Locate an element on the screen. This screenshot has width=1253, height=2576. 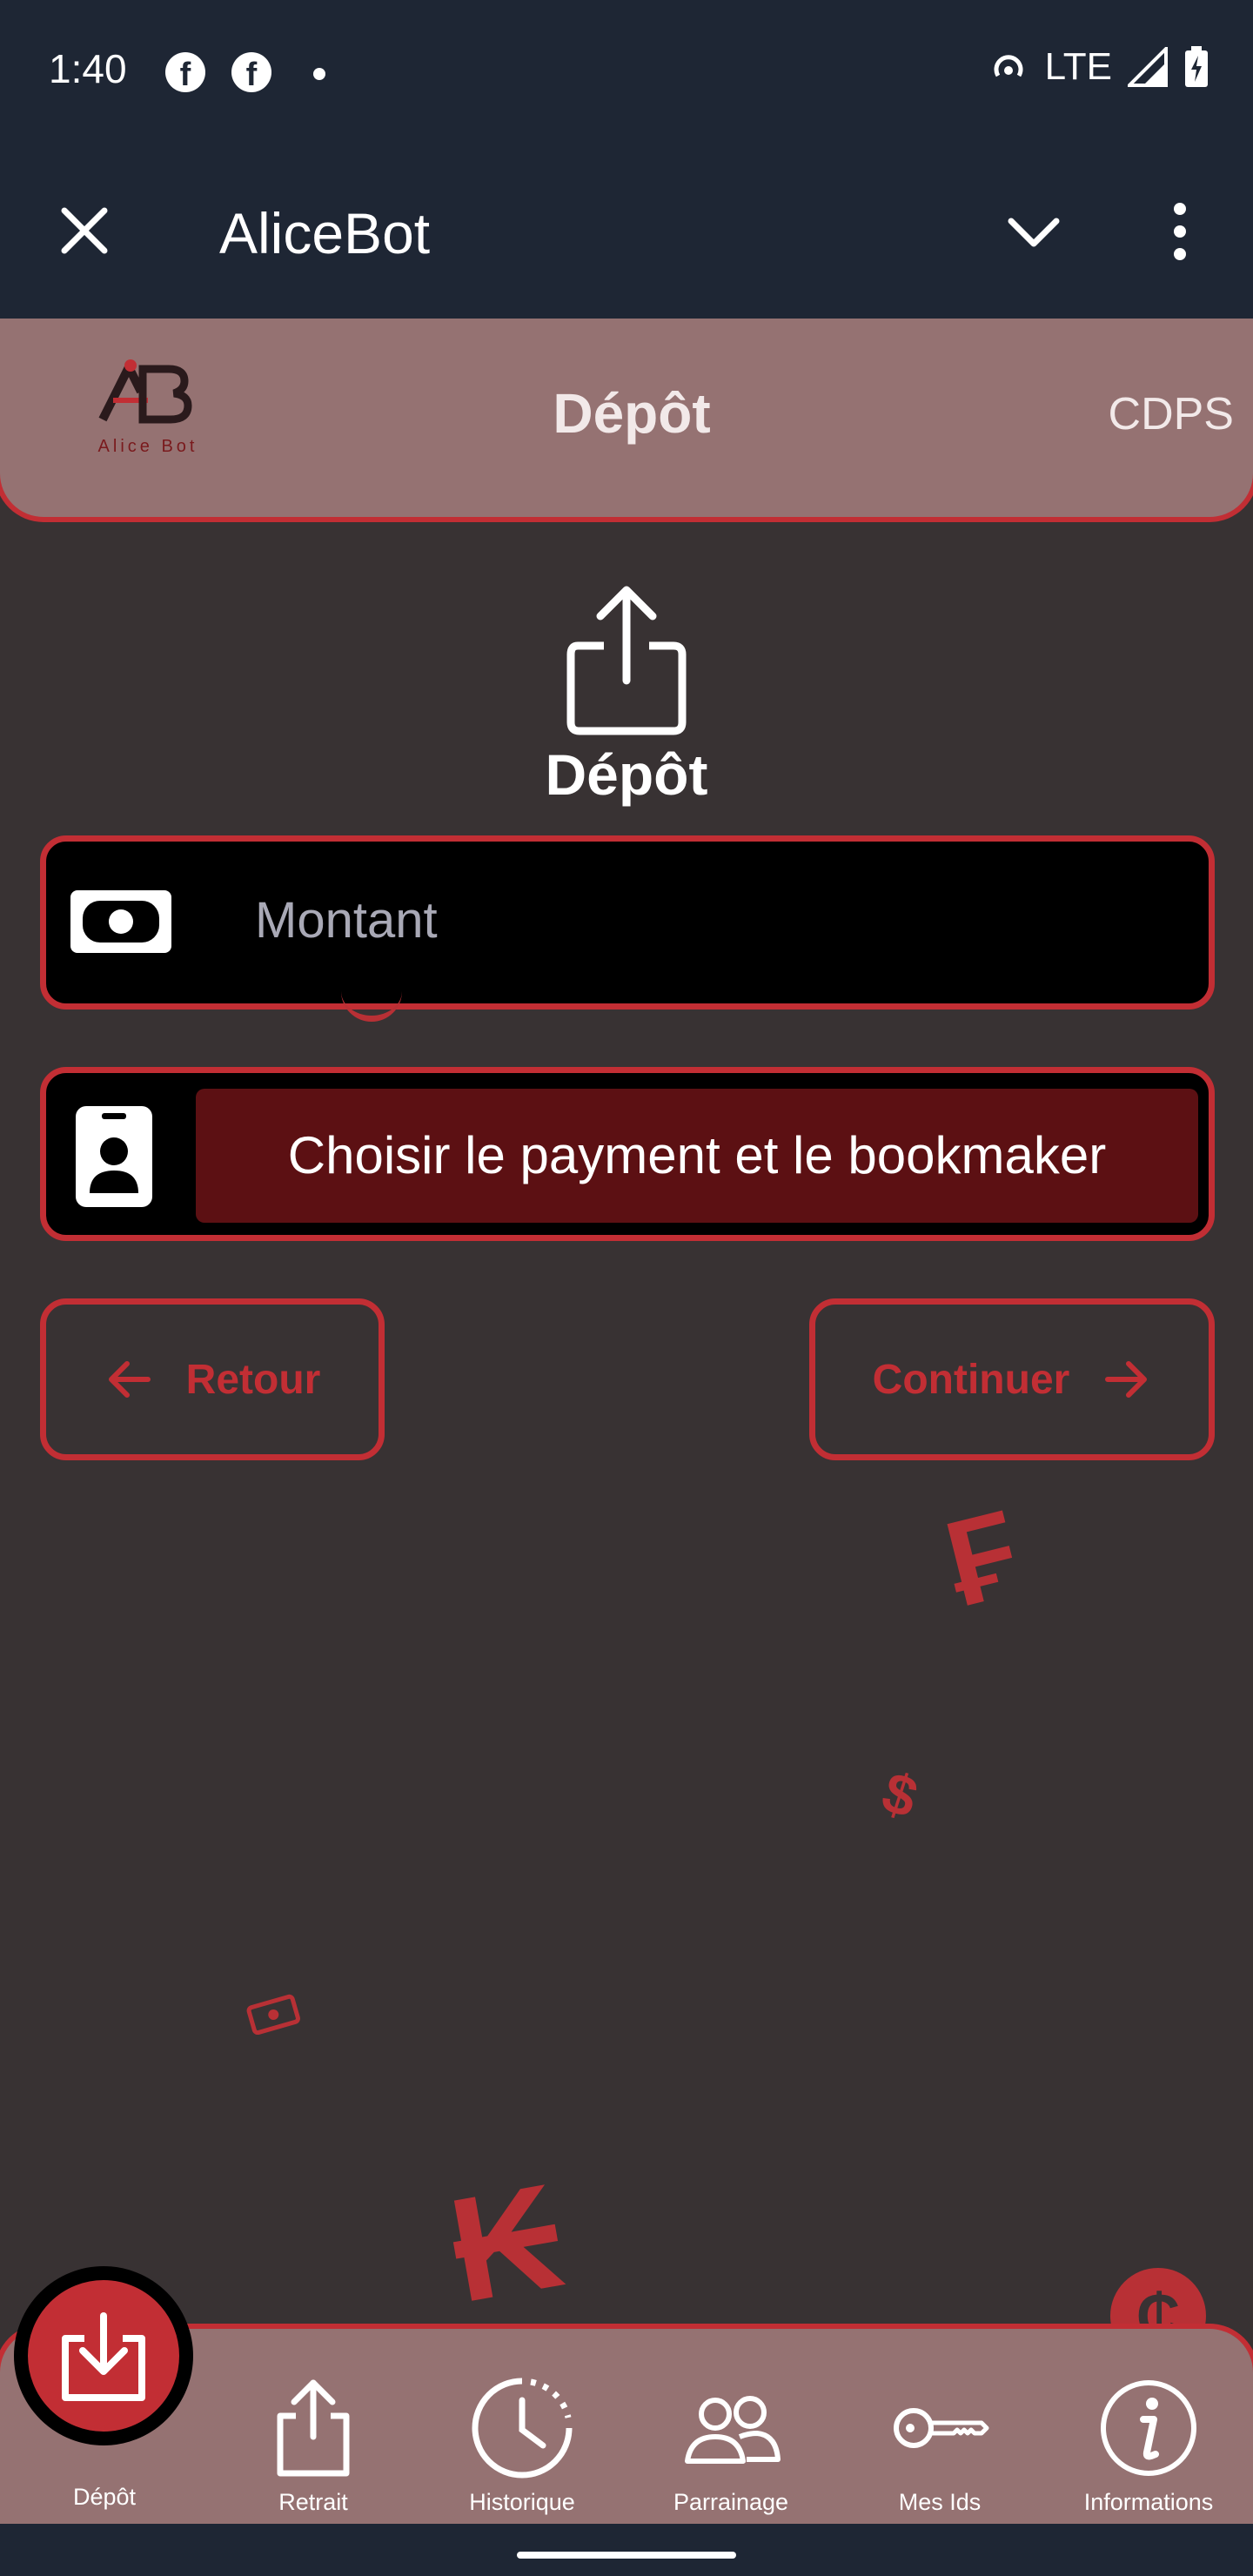
nav-label-parrainage: Parrainage is located at coordinates (731, 2502).